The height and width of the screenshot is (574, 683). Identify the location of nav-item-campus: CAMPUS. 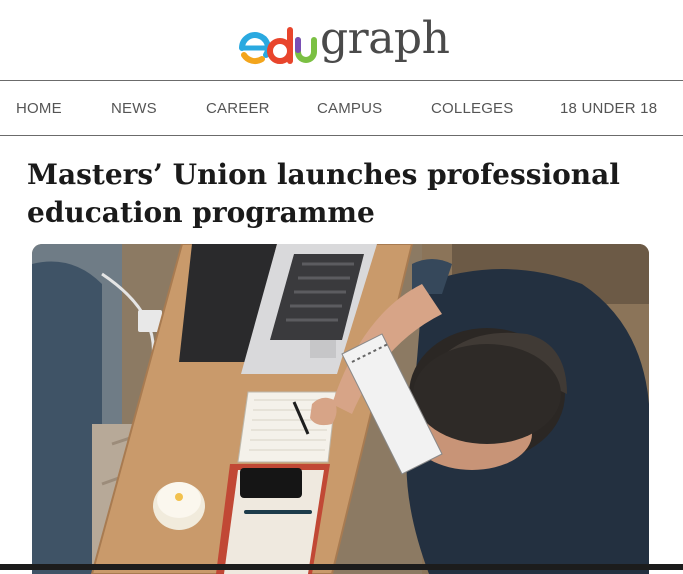
(349, 108).